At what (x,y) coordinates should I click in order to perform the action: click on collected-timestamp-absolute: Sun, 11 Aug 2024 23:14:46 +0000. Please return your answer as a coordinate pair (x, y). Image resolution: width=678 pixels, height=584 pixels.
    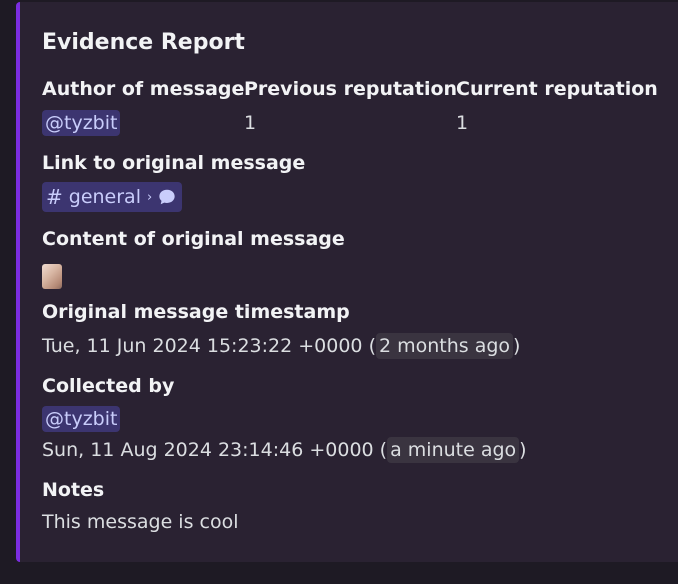
    Looking at the image, I should click on (208, 450).